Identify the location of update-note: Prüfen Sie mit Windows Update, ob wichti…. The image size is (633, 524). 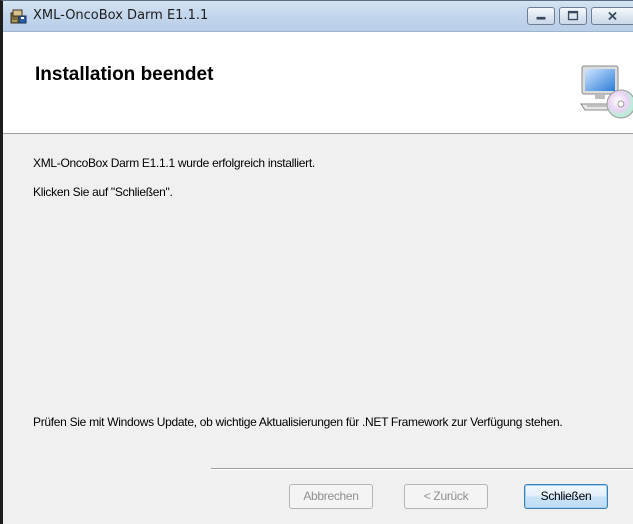
(298, 422).